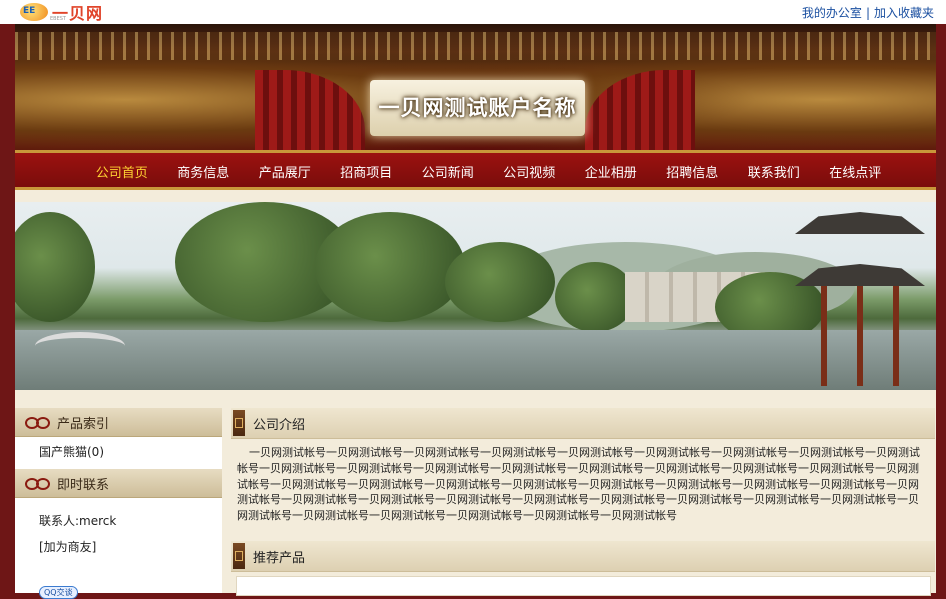 This screenshot has width=946, height=599. Describe the element at coordinates (583, 556) in the screenshot. I see `recommended-products-header: 推荐产品` at that location.